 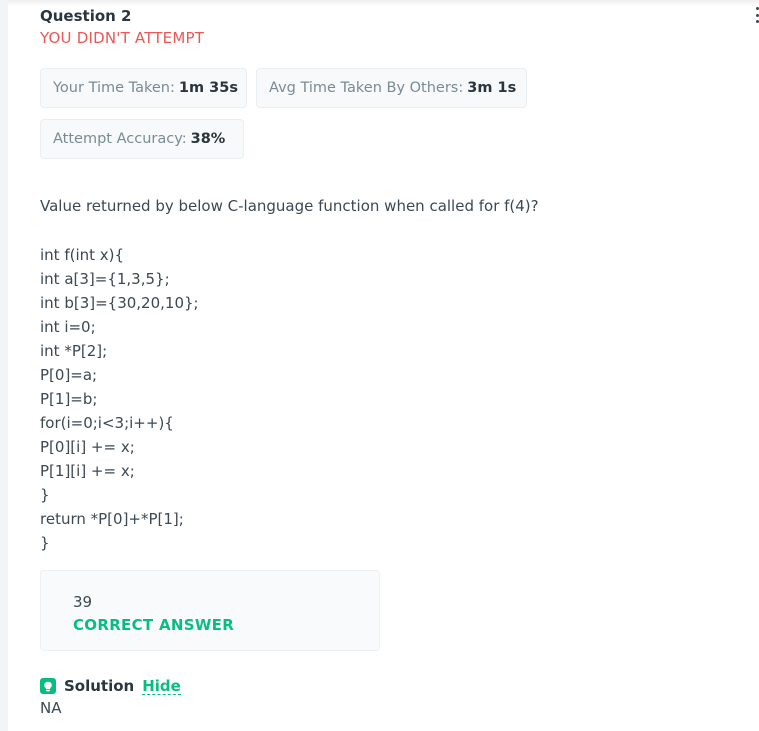 What do you see at coordinates (161, 686) in the screenshot?
I see `hide-solution-link: Hide` at bounding box center [161, 686].